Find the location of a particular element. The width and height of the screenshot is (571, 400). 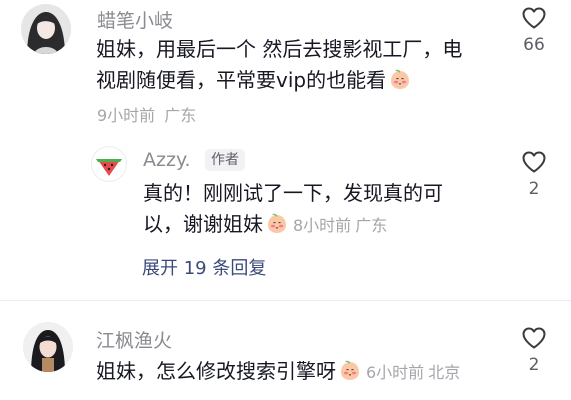

reply-location: 广东 is located at coordinates (371, 225).